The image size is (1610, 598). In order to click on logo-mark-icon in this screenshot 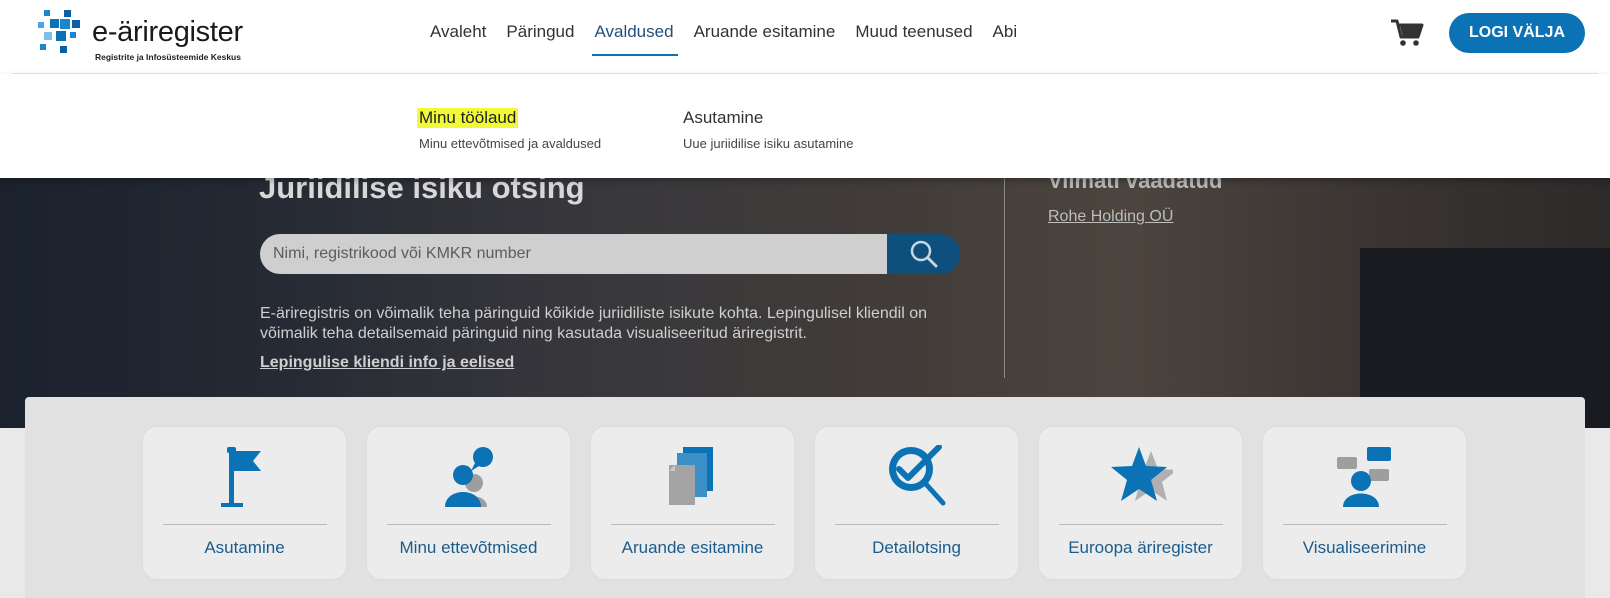, I will do `click(59, 31)`.